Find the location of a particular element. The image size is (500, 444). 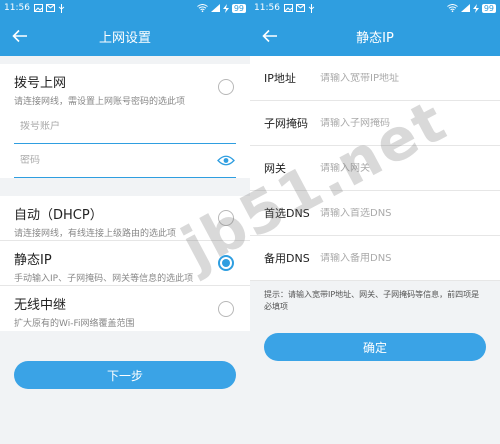

account-field is located at coordinates (125, 127).